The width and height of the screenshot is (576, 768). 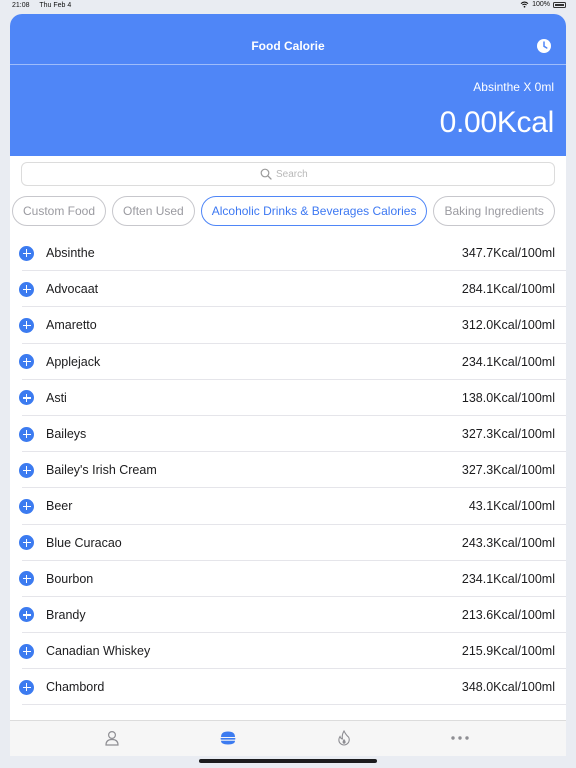 I want to click on food-row: Applejack 234.1Kcal/100ml, so click(x=288, y=362).